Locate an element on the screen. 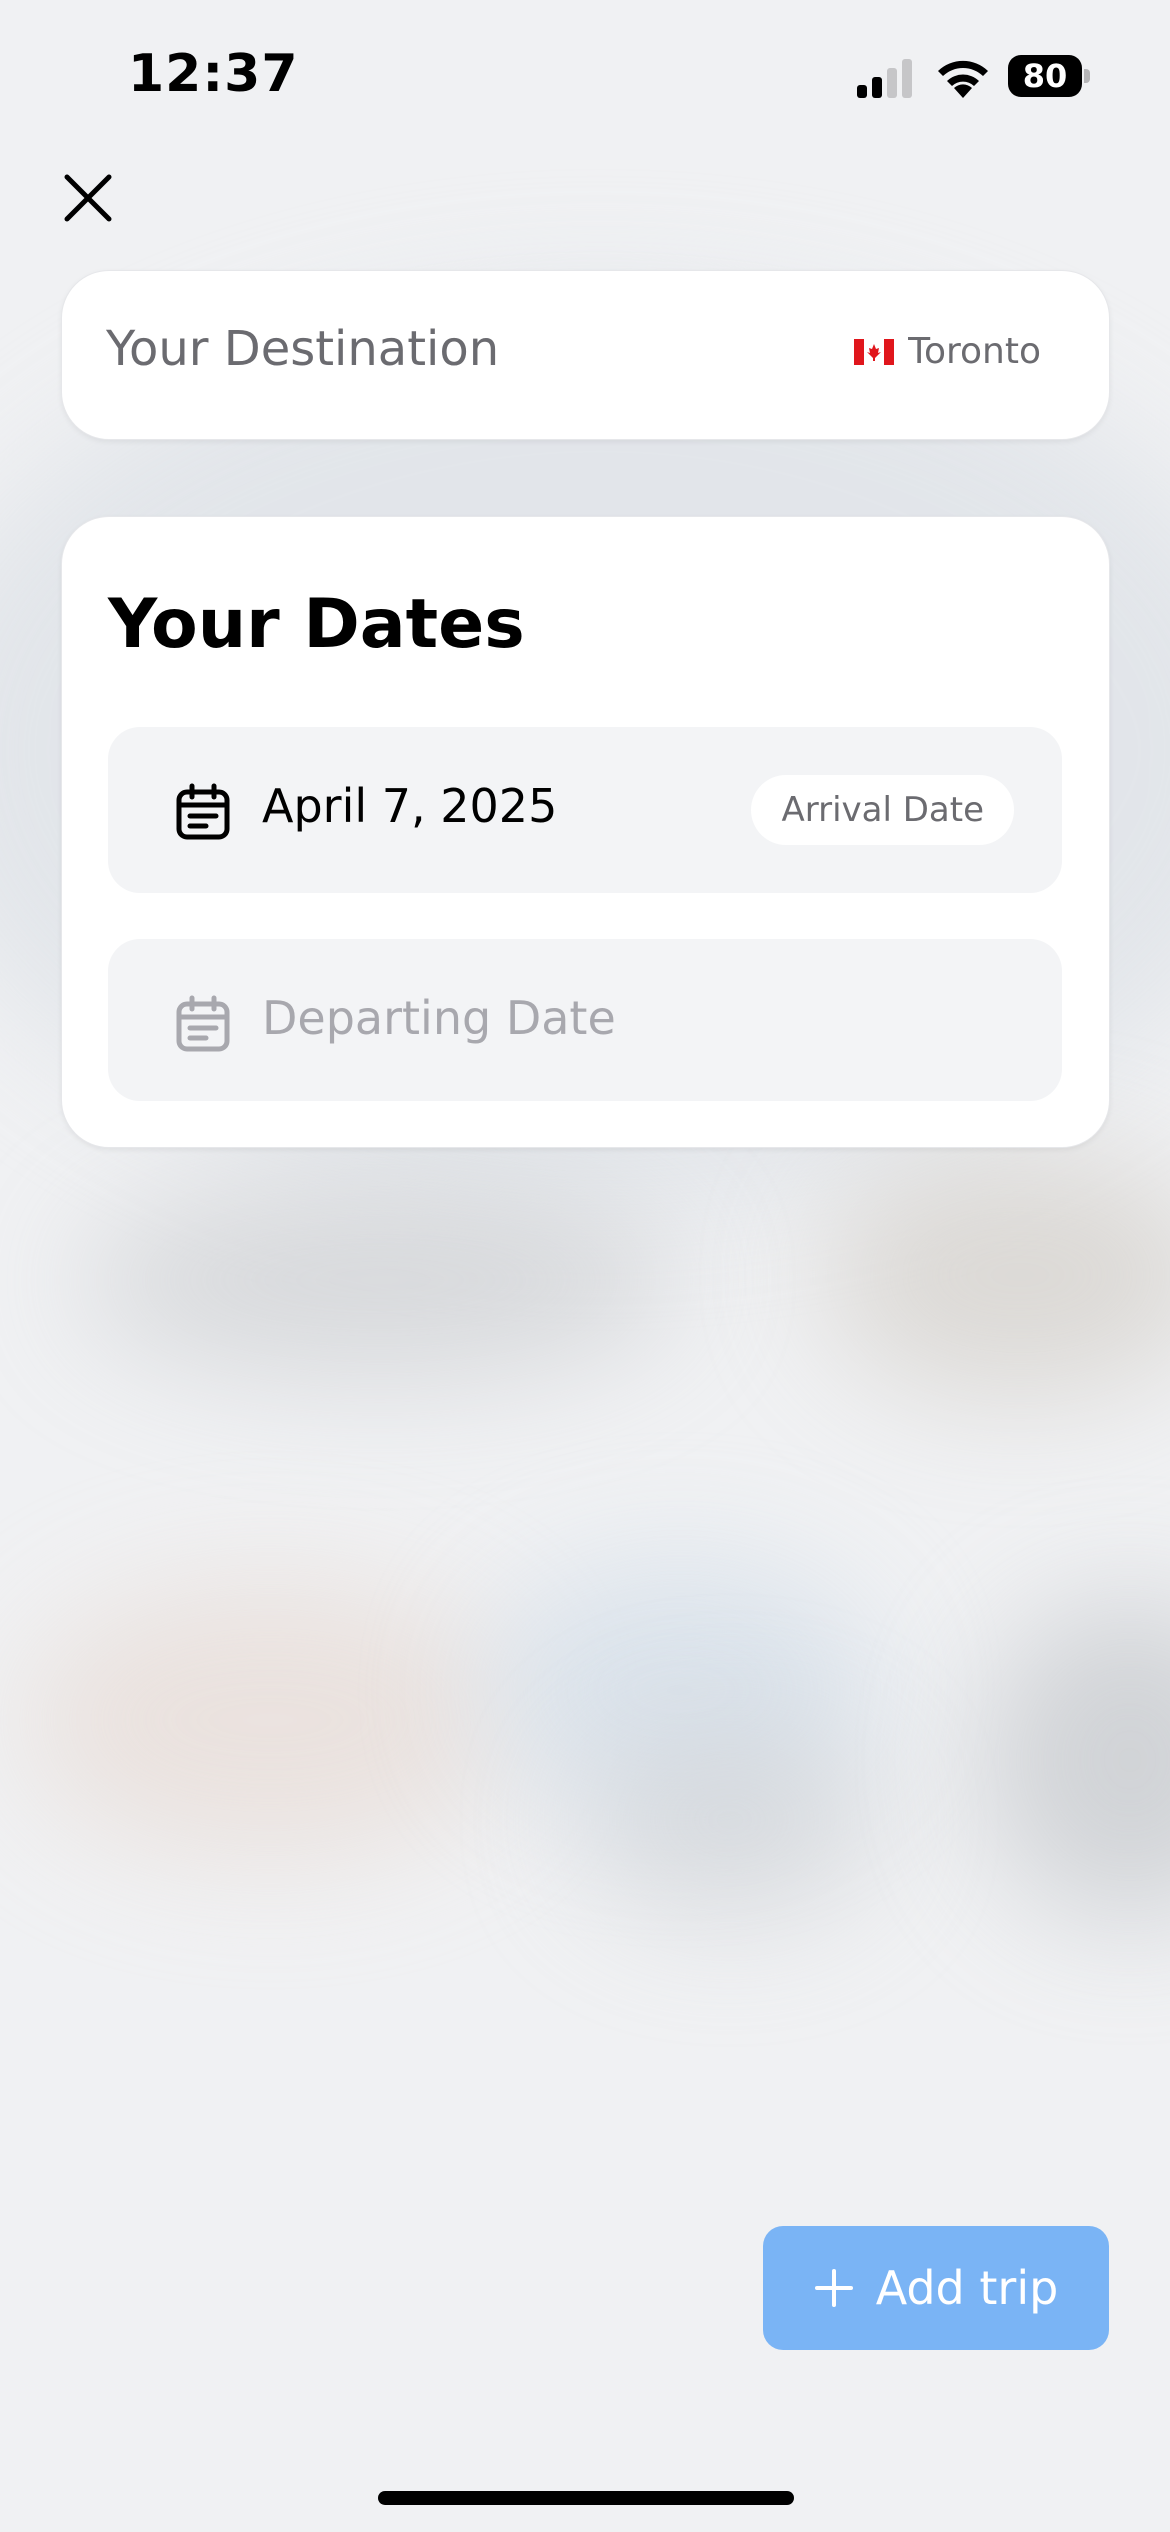  departing-date-placeholder: Departing Date is located at coordinates (439, 1018).